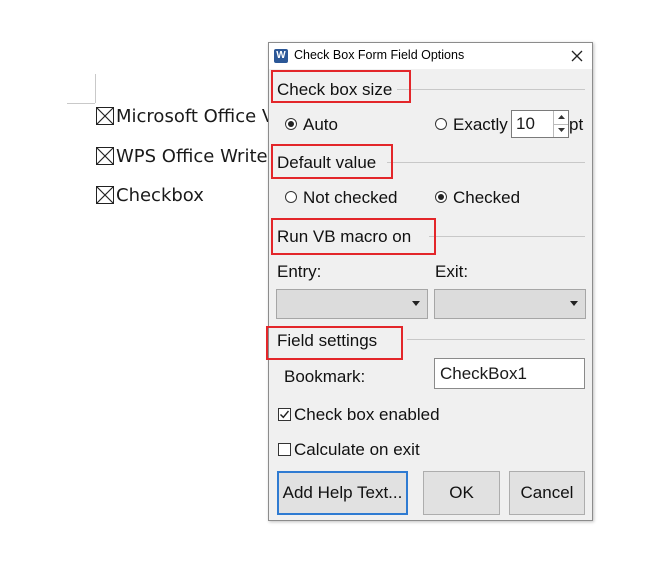 The image size is (661, 562). Describe the element at coordinates (509, 373) in the screenshot. I see `bookmark-input: CheckBox1` at that location.